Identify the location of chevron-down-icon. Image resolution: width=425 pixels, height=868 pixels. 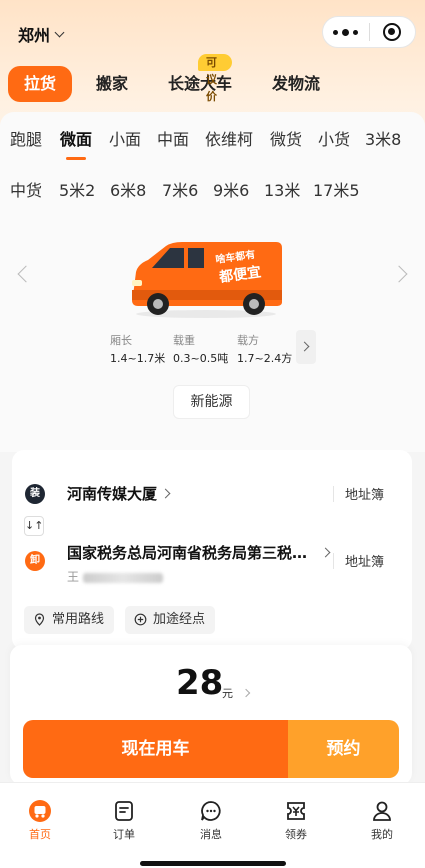
(59, 32).